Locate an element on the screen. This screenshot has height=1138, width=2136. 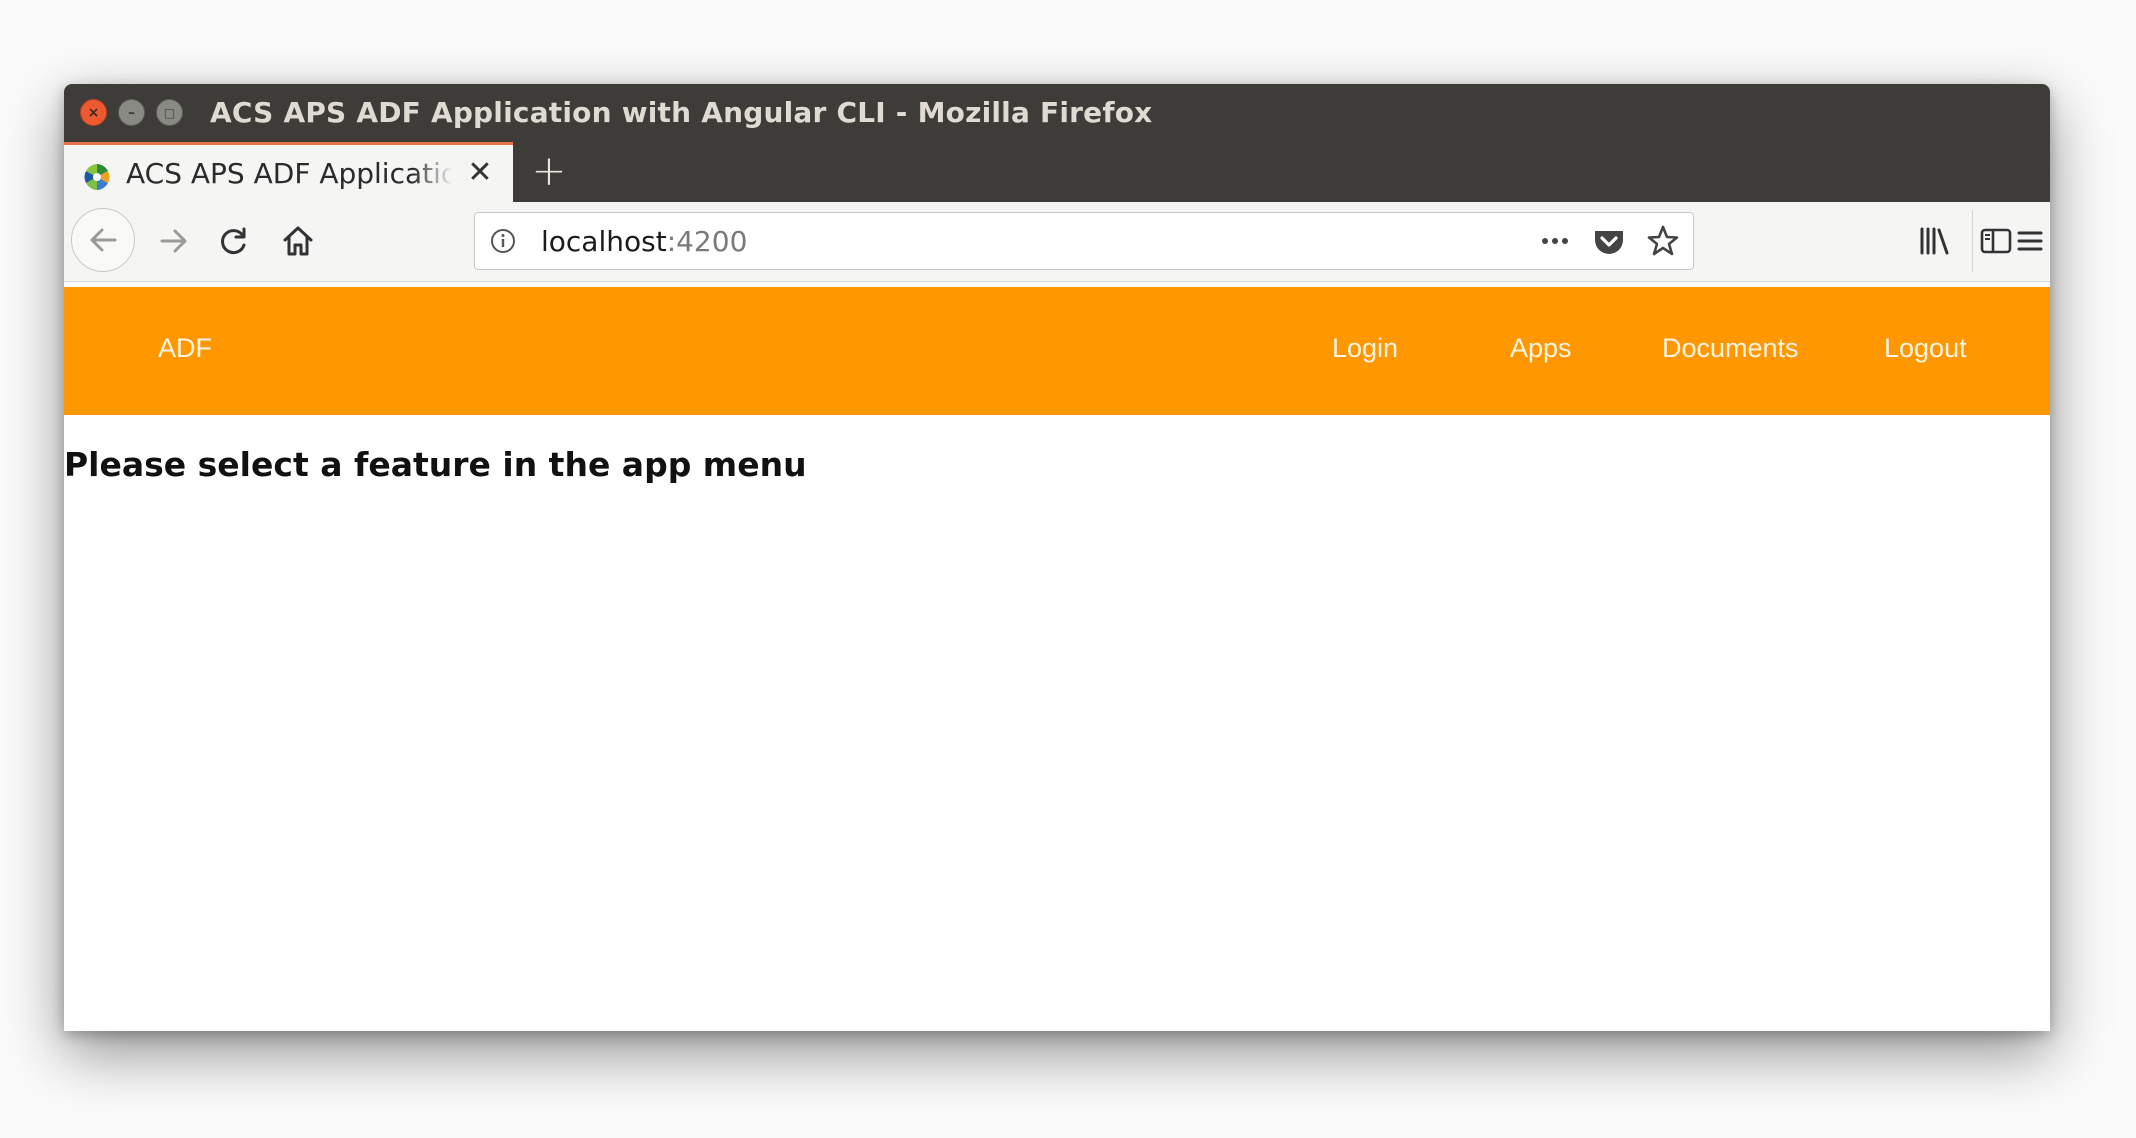
page-actions-button is located at coordinates (1555, 241).